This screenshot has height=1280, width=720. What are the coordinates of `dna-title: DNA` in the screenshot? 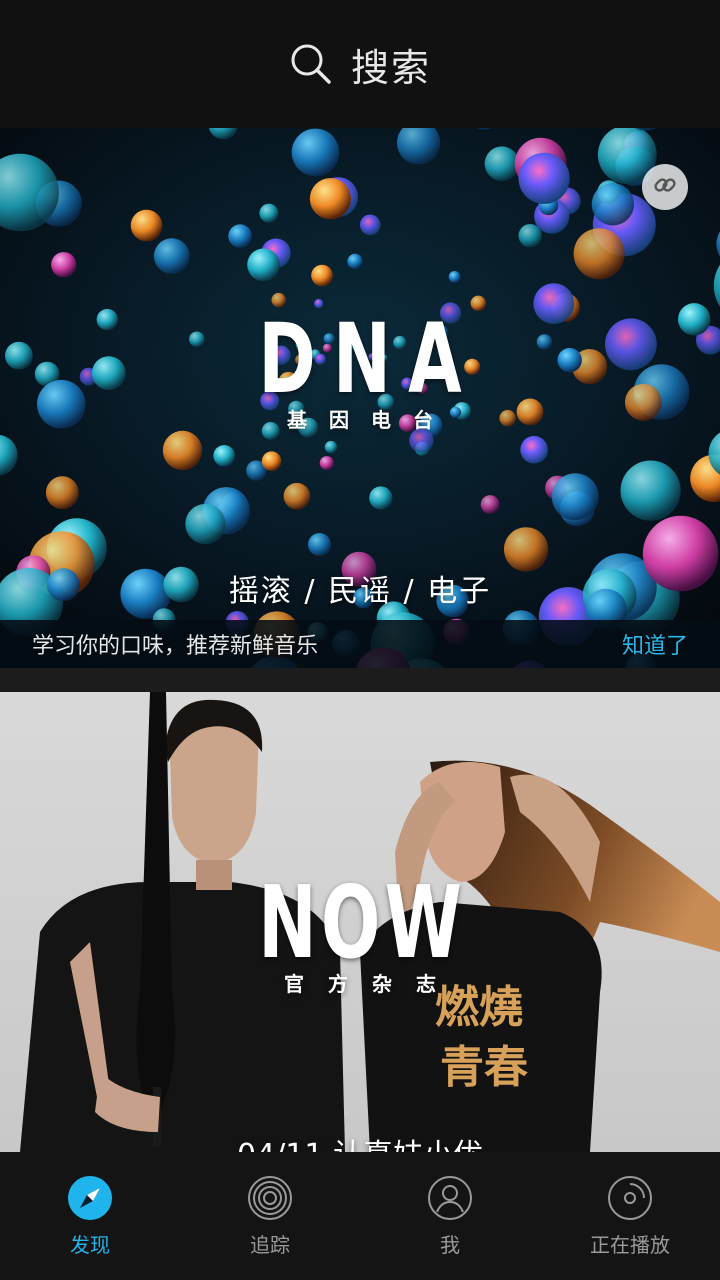 It's located at (368, 359).